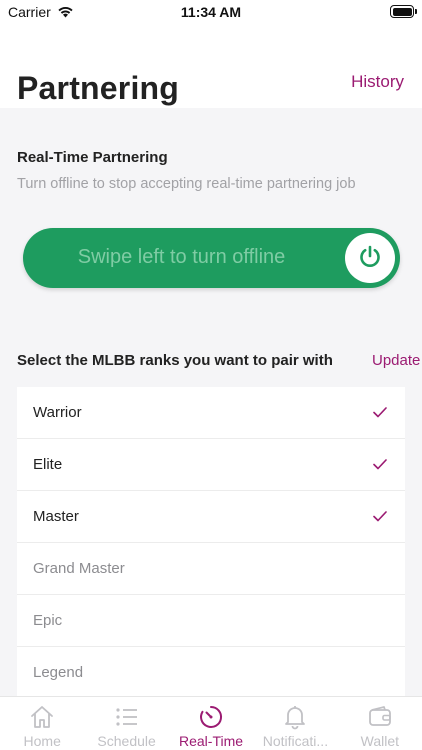 Image resolution: width=422 pixels, height=750 pixels. What do you see at coordinates (295, 717) in the screenshot?
I see `bell-icon` at bounding box center [295, 717].